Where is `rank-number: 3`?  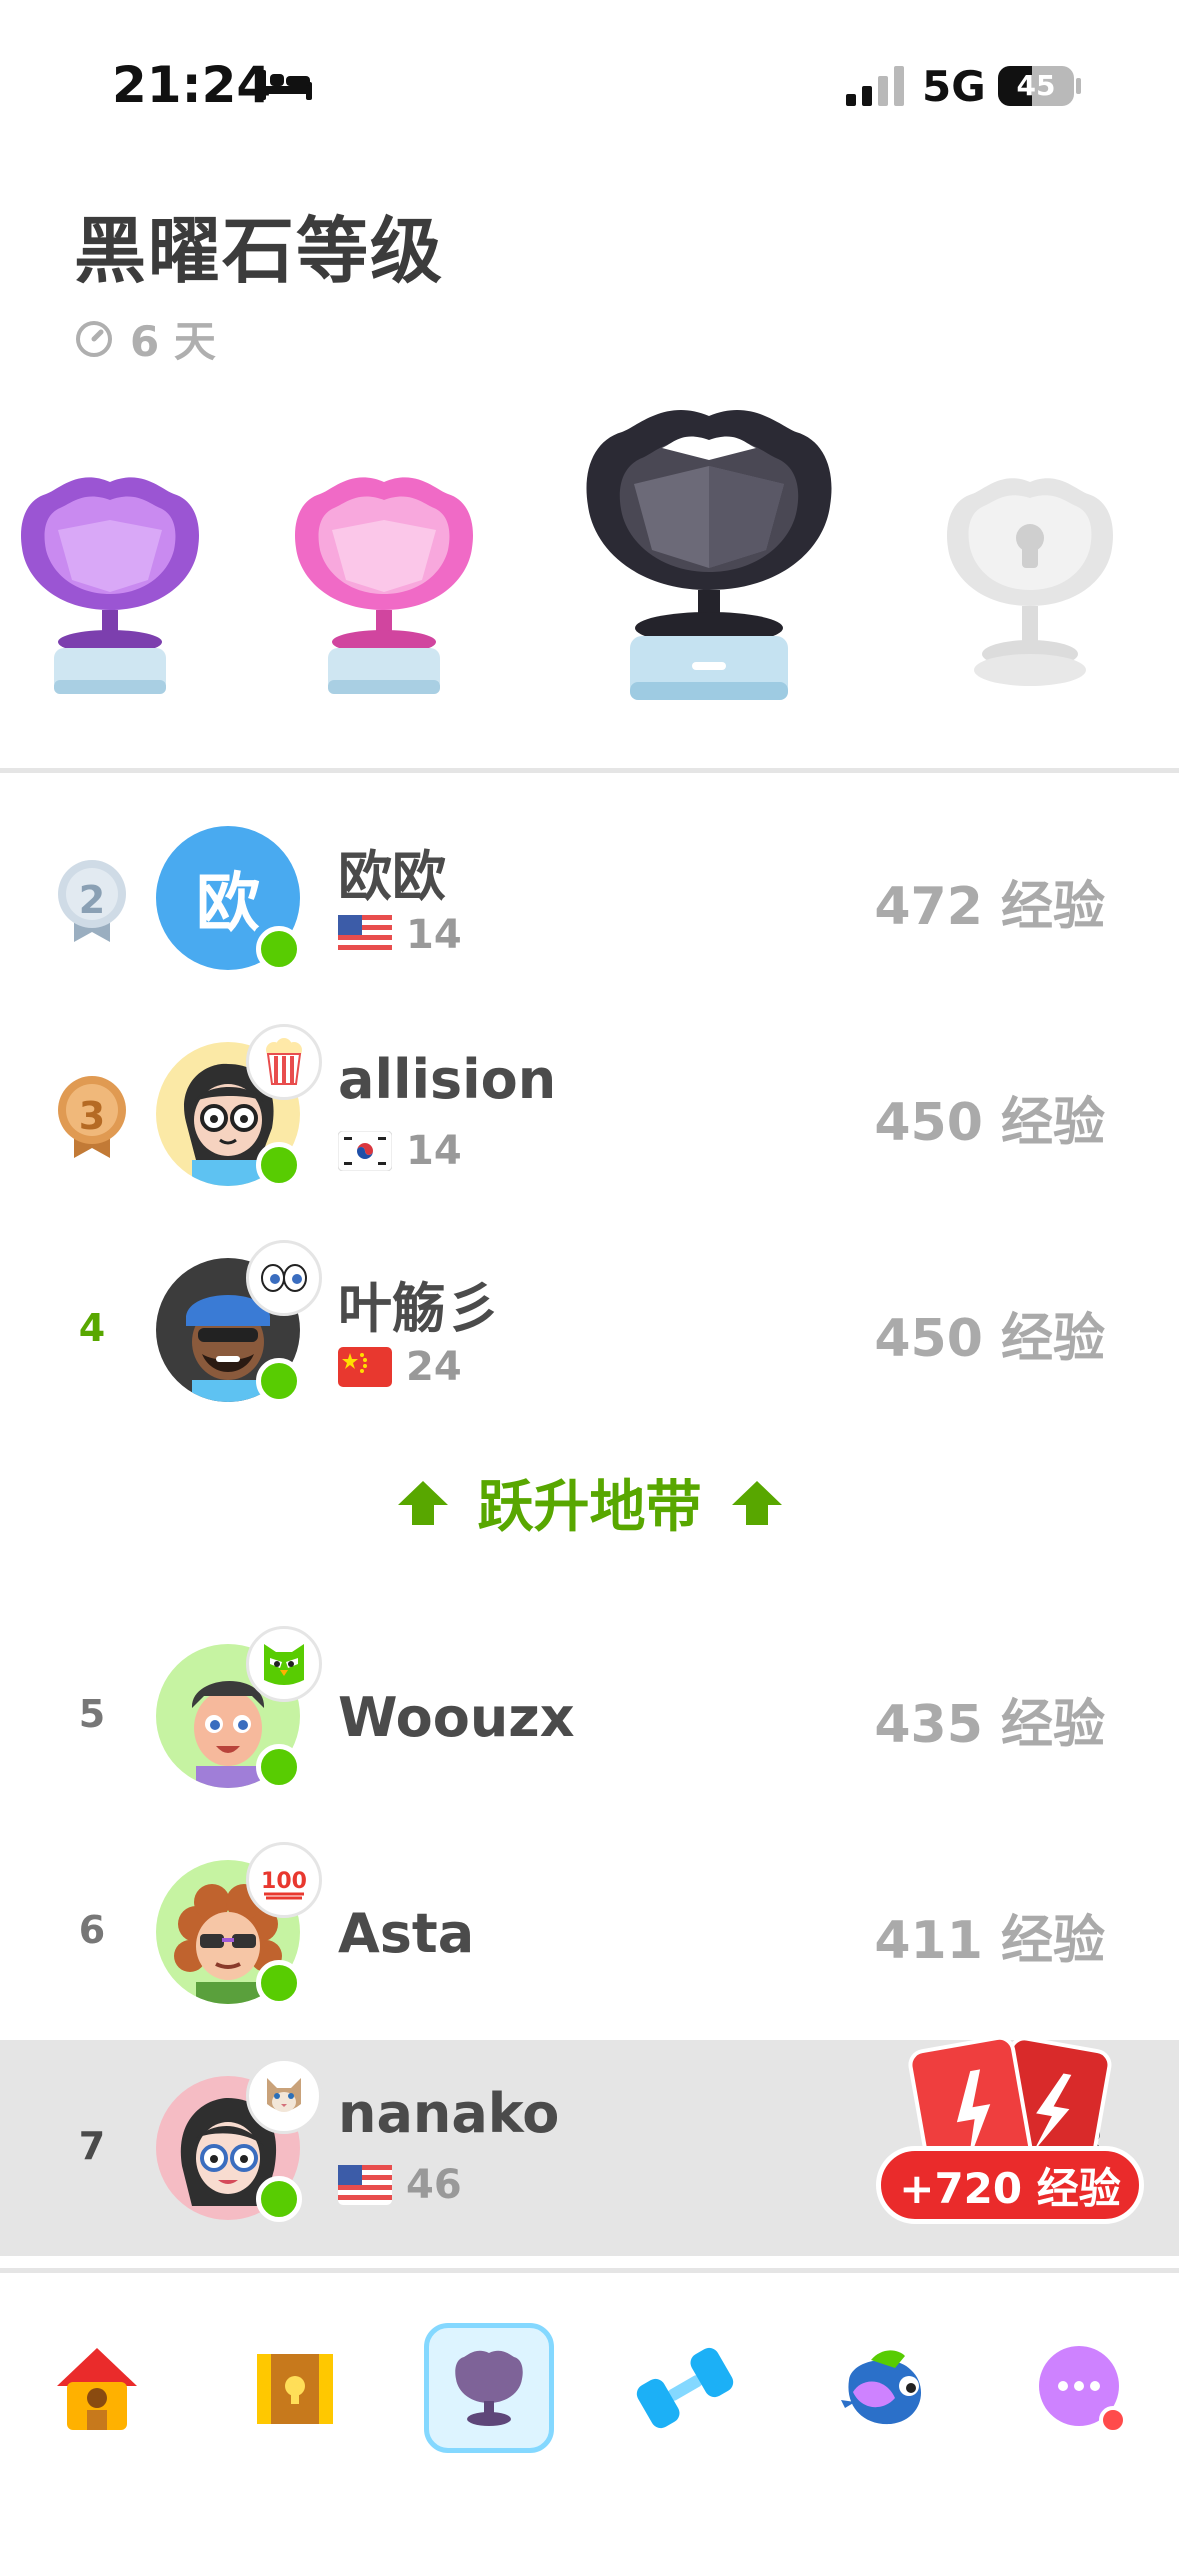
rank-number: 3 is located at coordinates (92, 1116).